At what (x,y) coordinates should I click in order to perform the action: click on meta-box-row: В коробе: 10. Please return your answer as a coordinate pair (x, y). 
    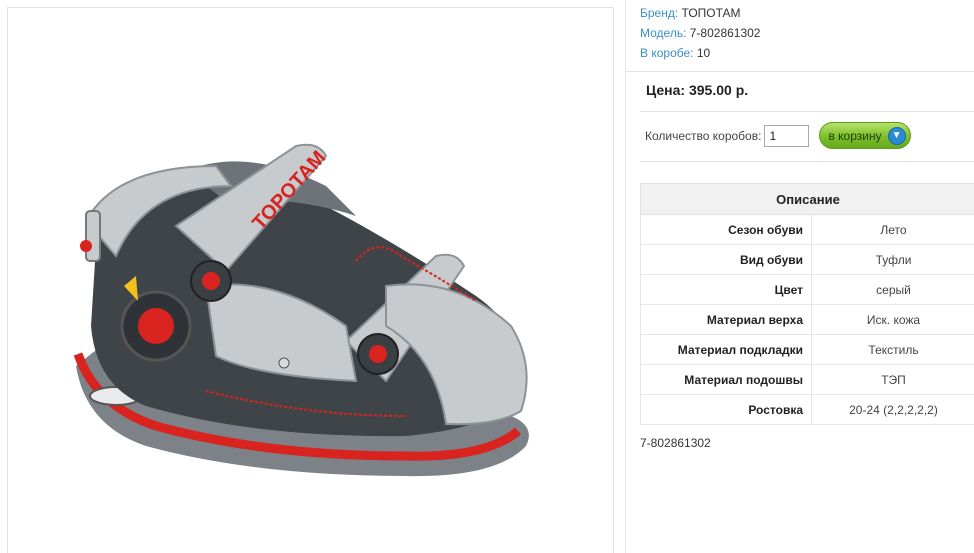
    Looking at the image, I should click on (700, 53).